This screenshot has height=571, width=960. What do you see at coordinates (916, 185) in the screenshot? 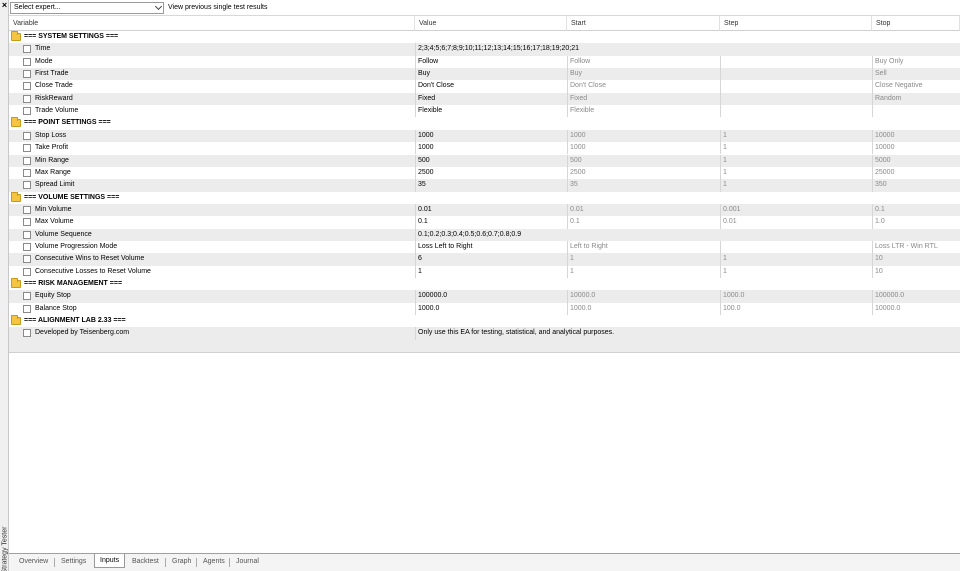
I see `stop-cell: 350` at bounding box center [916, 185].